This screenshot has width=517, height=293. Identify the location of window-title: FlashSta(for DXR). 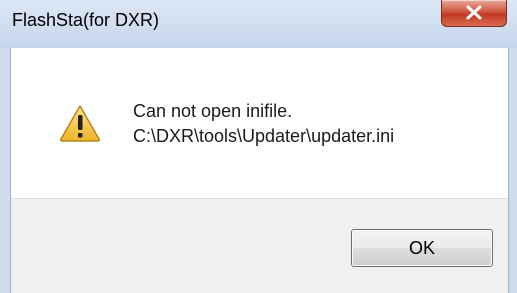
(86, 20).